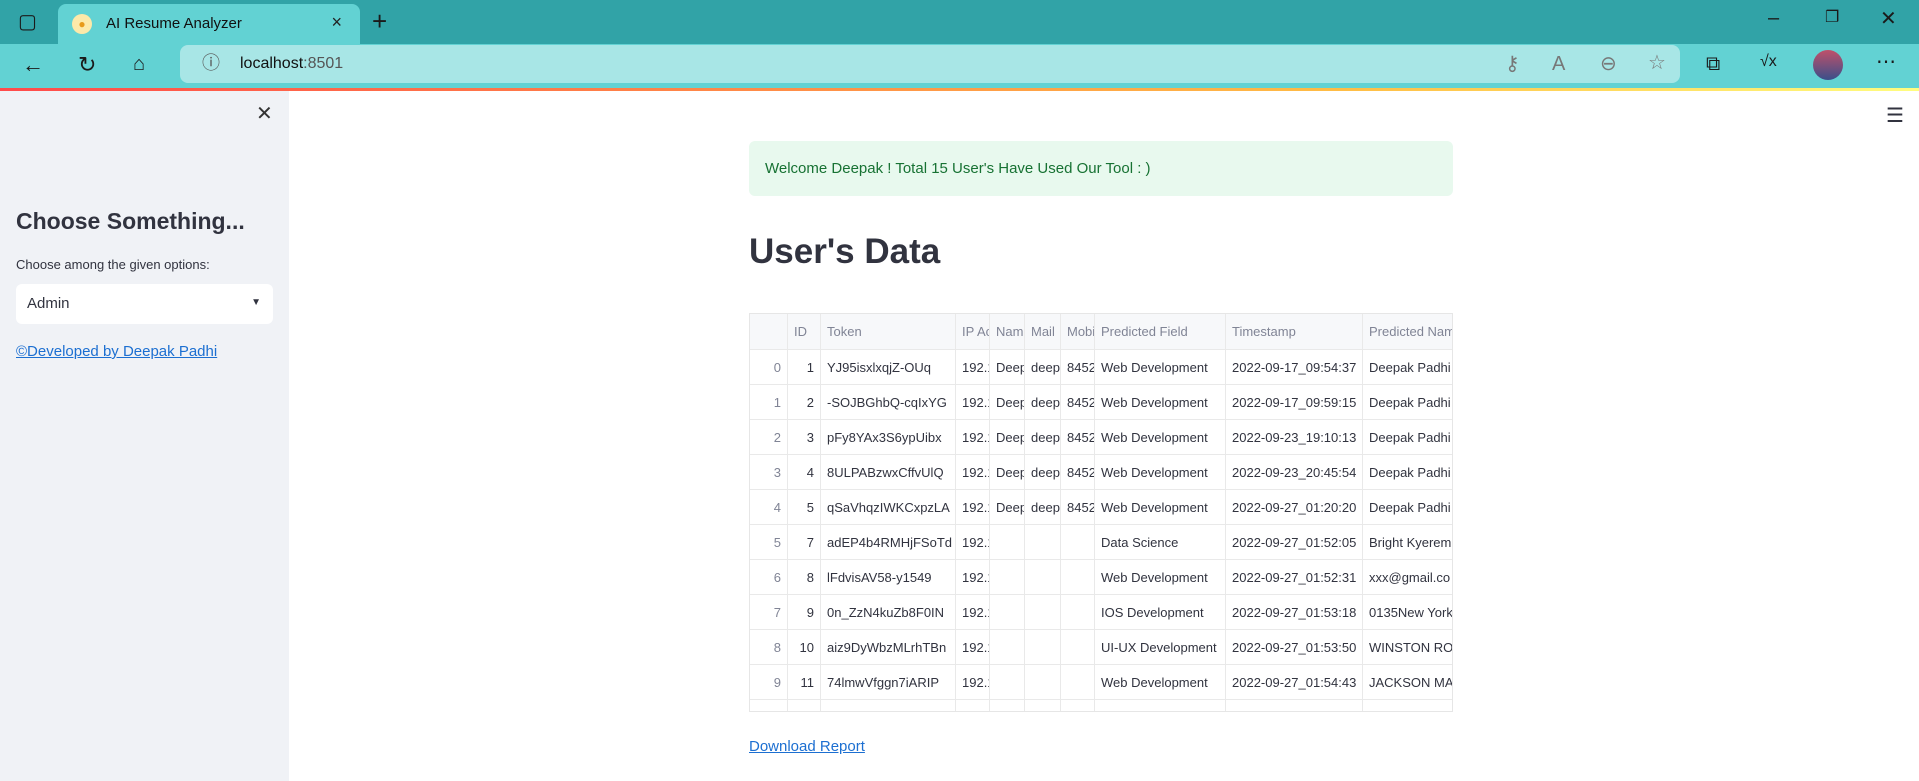  What do you see at coordinates (804, 507) in the screenshot?
I see `table-cell: 5` at bounding box center [804, 507].